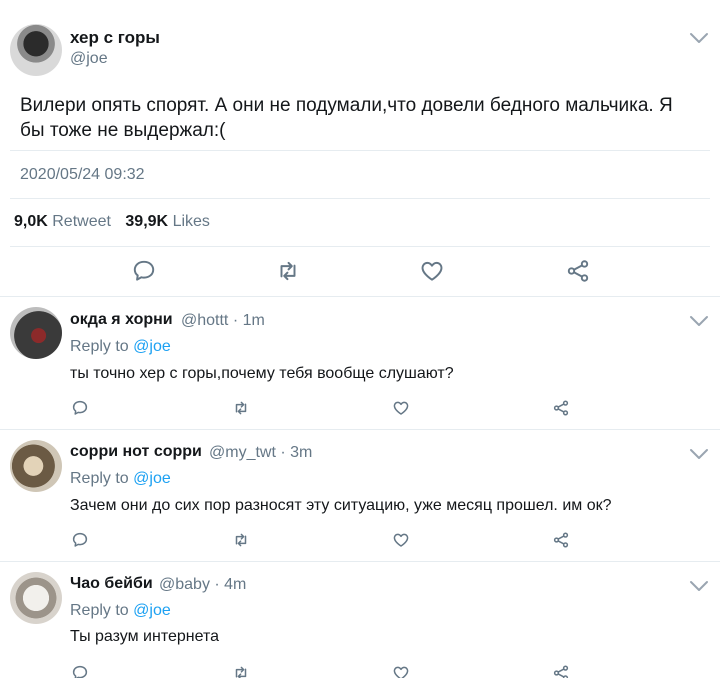 The image size is (720, 678). What do you see at coordinates (111, 584) in the screenshot?
I see `display-name: Чао бейби` at bounding box center [111, 584].